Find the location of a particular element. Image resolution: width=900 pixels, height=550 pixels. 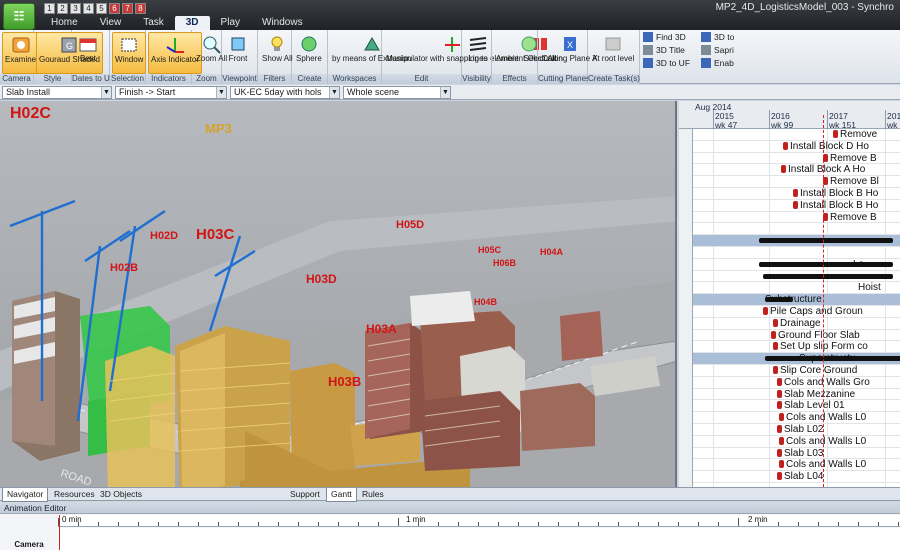

small-tool-icon is located at coordinates (706, 63).